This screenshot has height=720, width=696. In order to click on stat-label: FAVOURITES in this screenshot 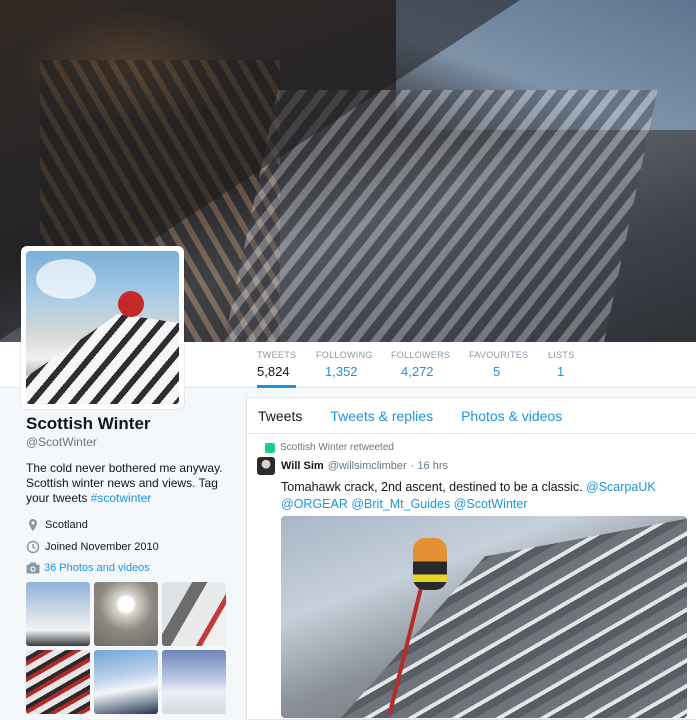, I will do `click(499, 355)`.